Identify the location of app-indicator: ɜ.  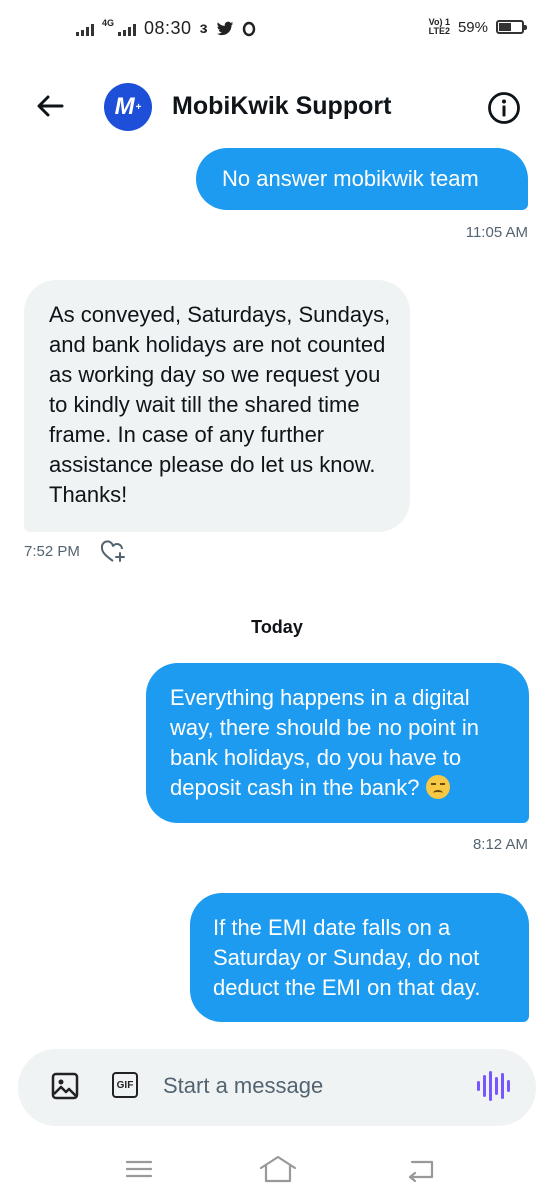
(203, 28).